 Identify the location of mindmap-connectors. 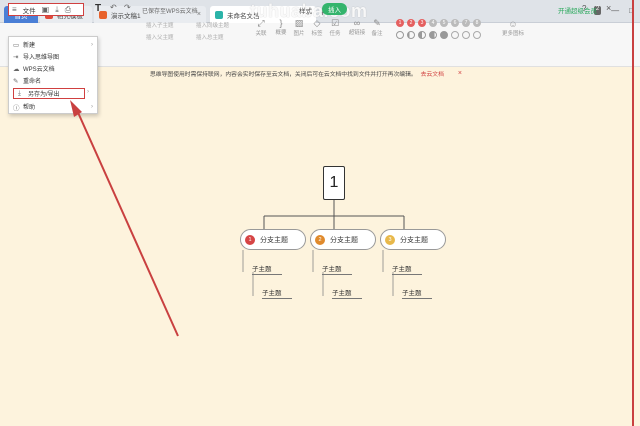
(323, 248).